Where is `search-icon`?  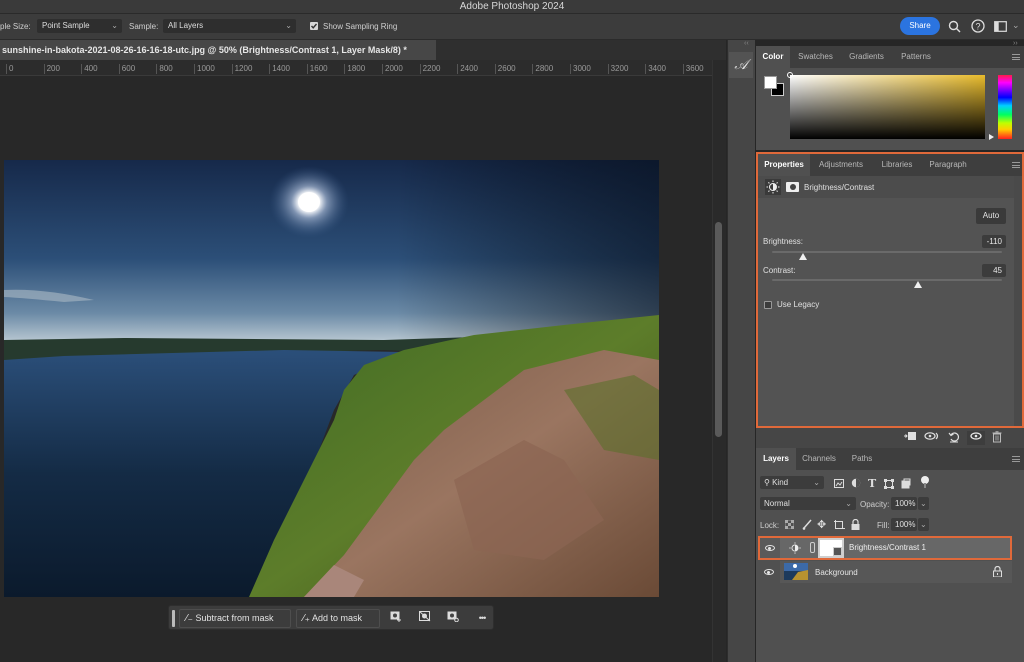
search-icon is located at coordinates (954, 27).